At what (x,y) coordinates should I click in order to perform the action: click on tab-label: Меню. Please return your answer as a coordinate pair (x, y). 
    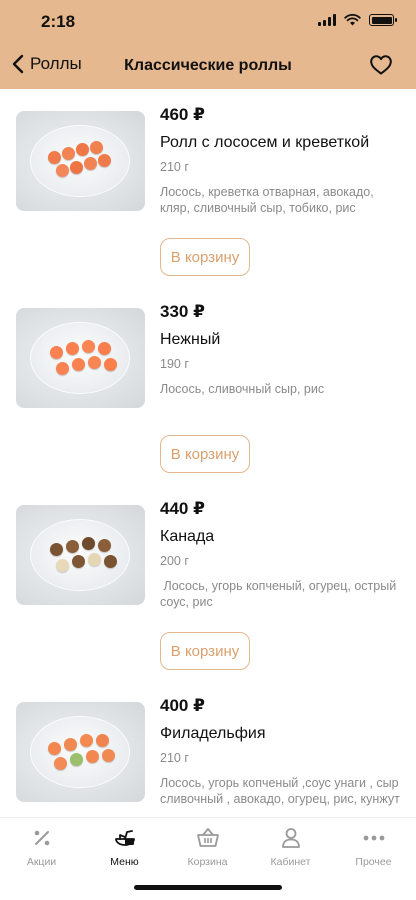
    Looking at the image, I should click on (124, 862).